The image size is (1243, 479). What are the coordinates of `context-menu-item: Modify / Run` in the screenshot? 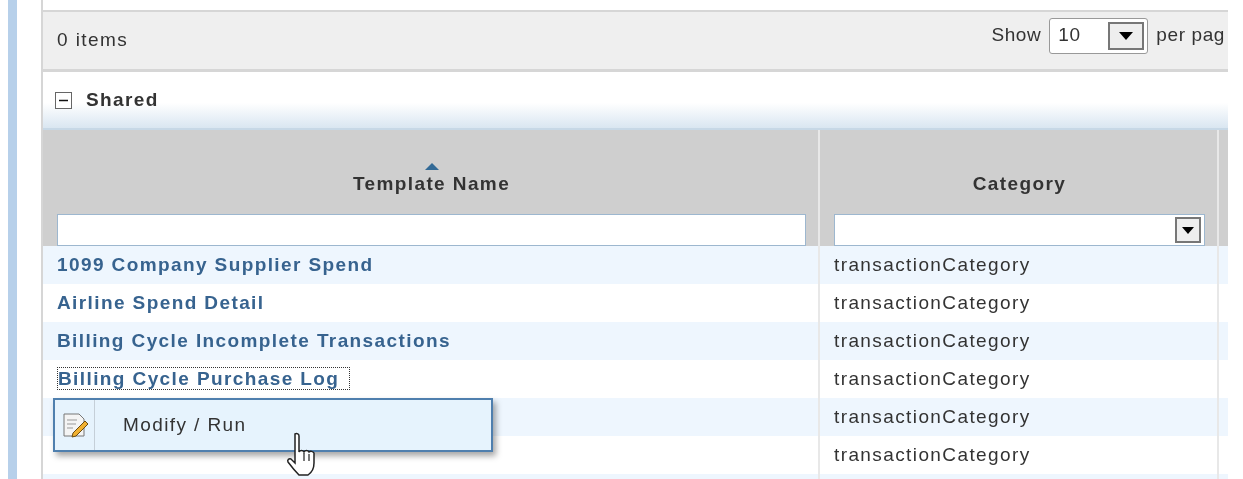 It's located at (273, 425).